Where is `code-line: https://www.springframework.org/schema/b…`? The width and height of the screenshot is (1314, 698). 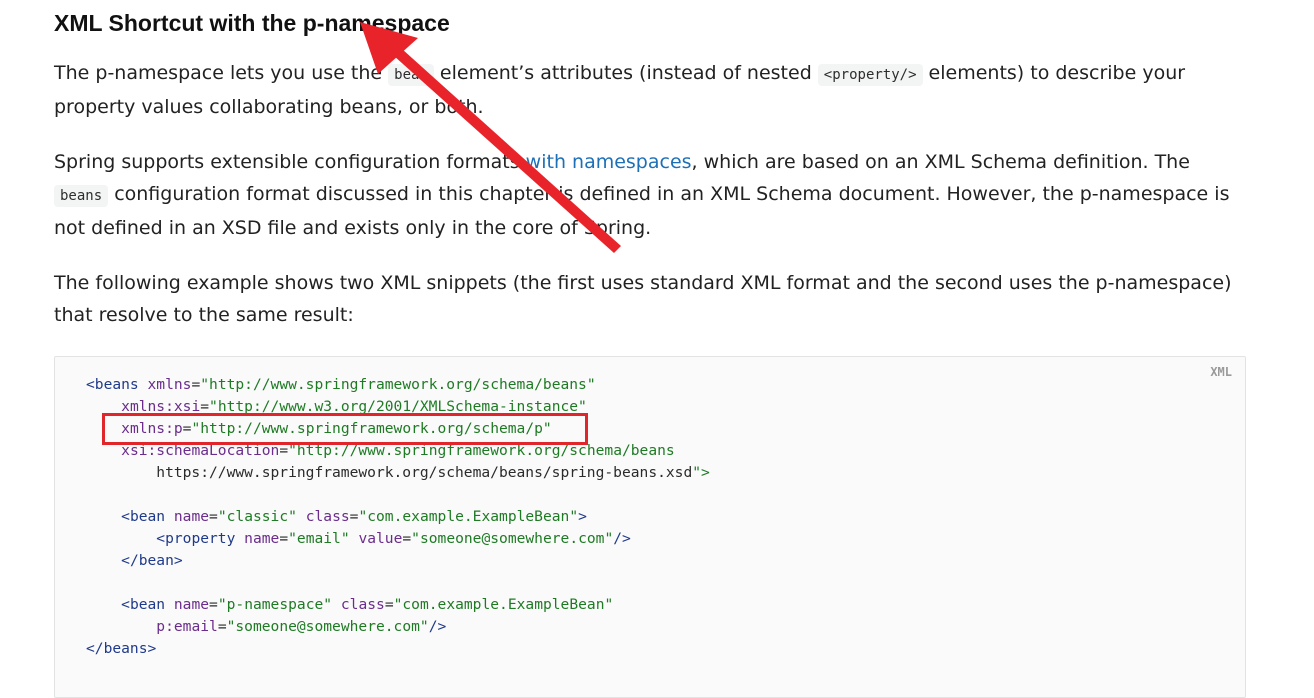
code-line: https://www.springframework.org/schema/b… is located at coordinates (398, 472).